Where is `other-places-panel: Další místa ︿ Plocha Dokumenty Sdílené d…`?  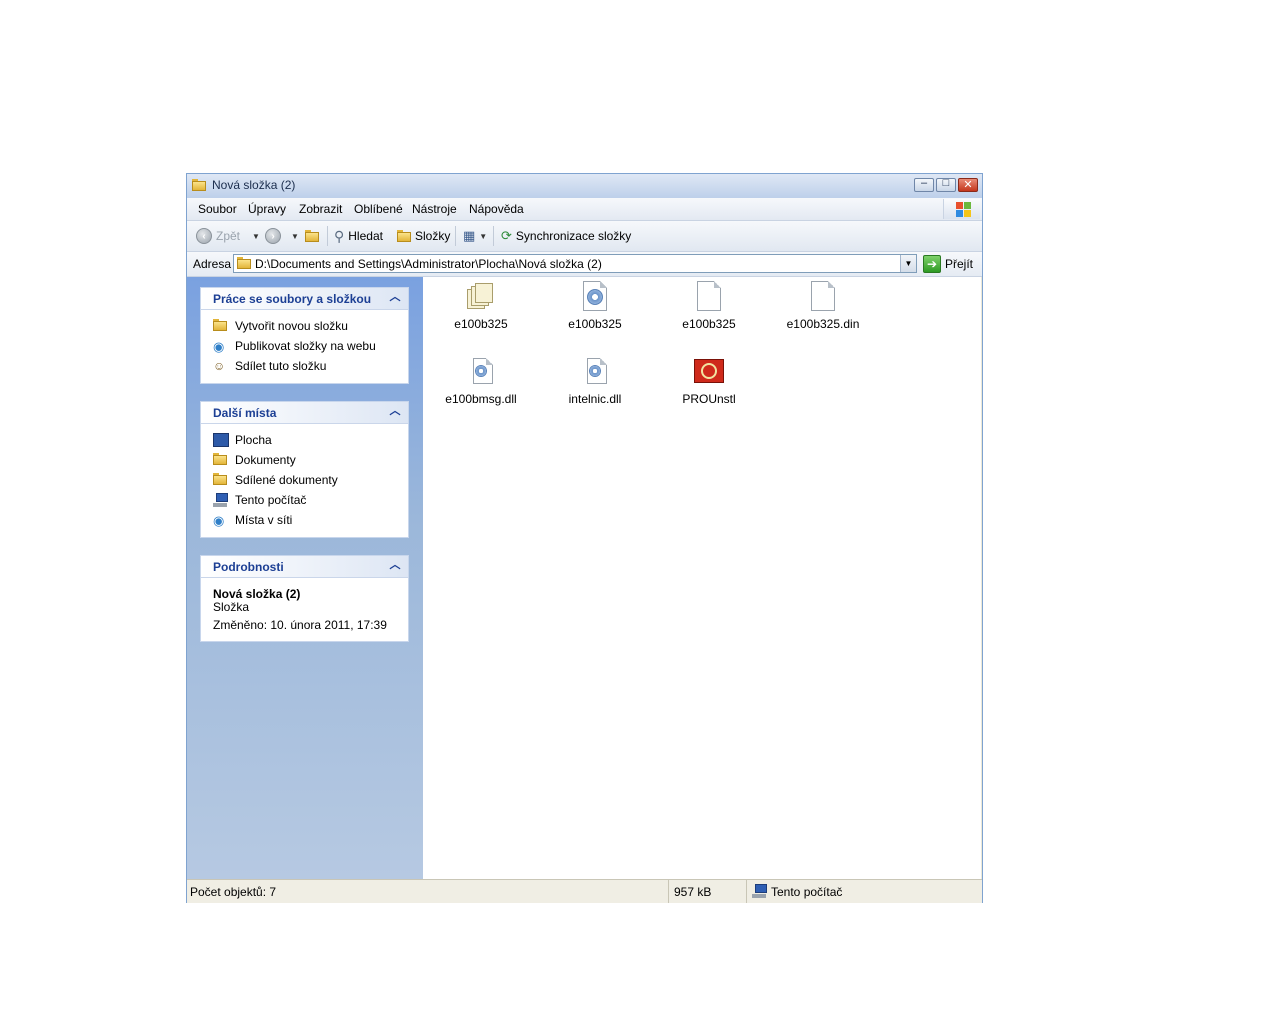 other-places-panel: Další místa ︿ Plocha Dokumenty Sdílené d… is located at coordinates (304, 469).